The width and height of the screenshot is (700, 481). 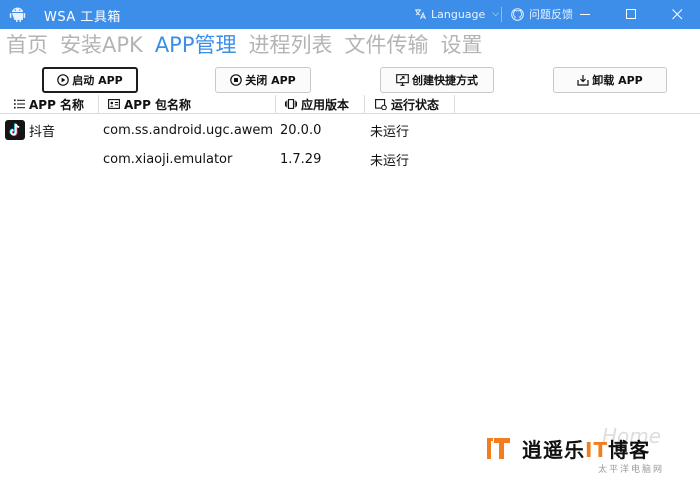 I want to click on app-version: 1.7.29, so click(x=301, y=159).